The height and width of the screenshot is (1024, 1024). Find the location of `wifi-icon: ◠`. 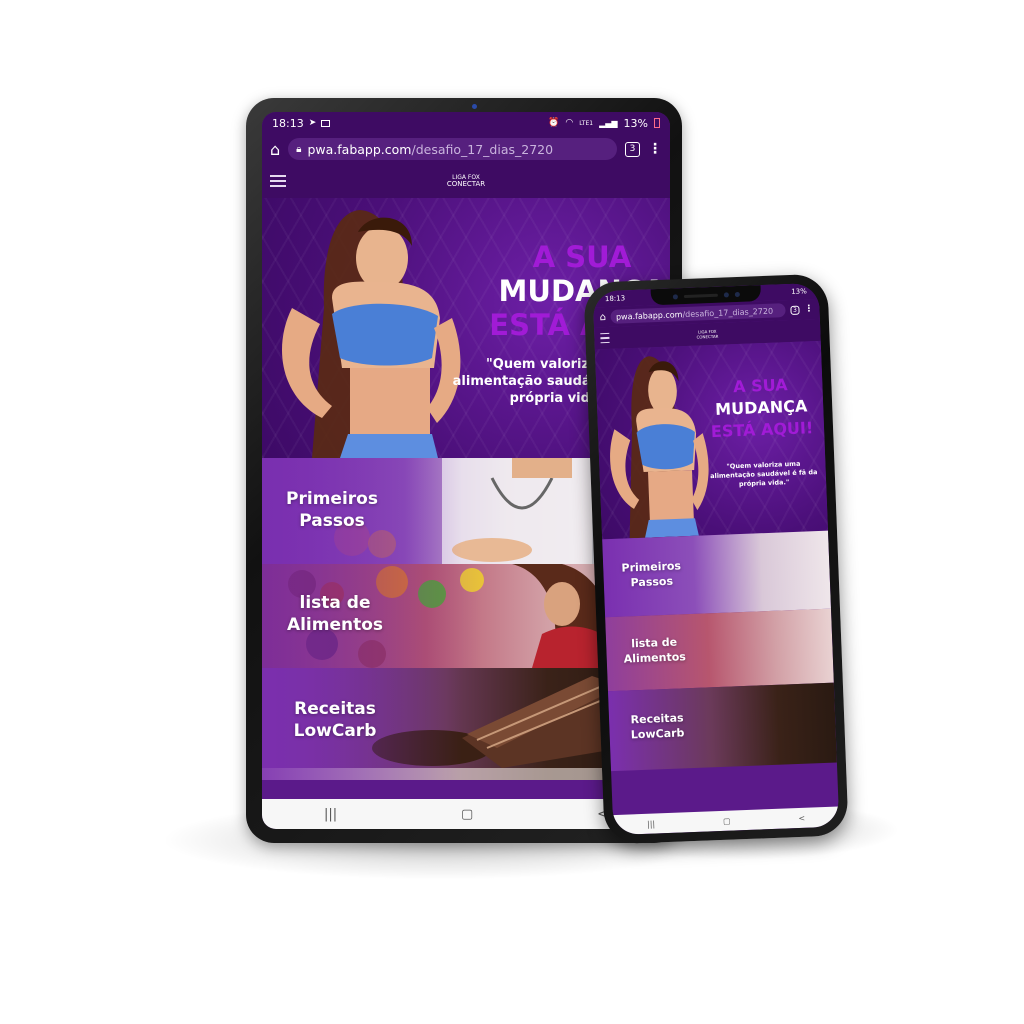

wifi-icon: ◠ is located at coordinates (569, 123).